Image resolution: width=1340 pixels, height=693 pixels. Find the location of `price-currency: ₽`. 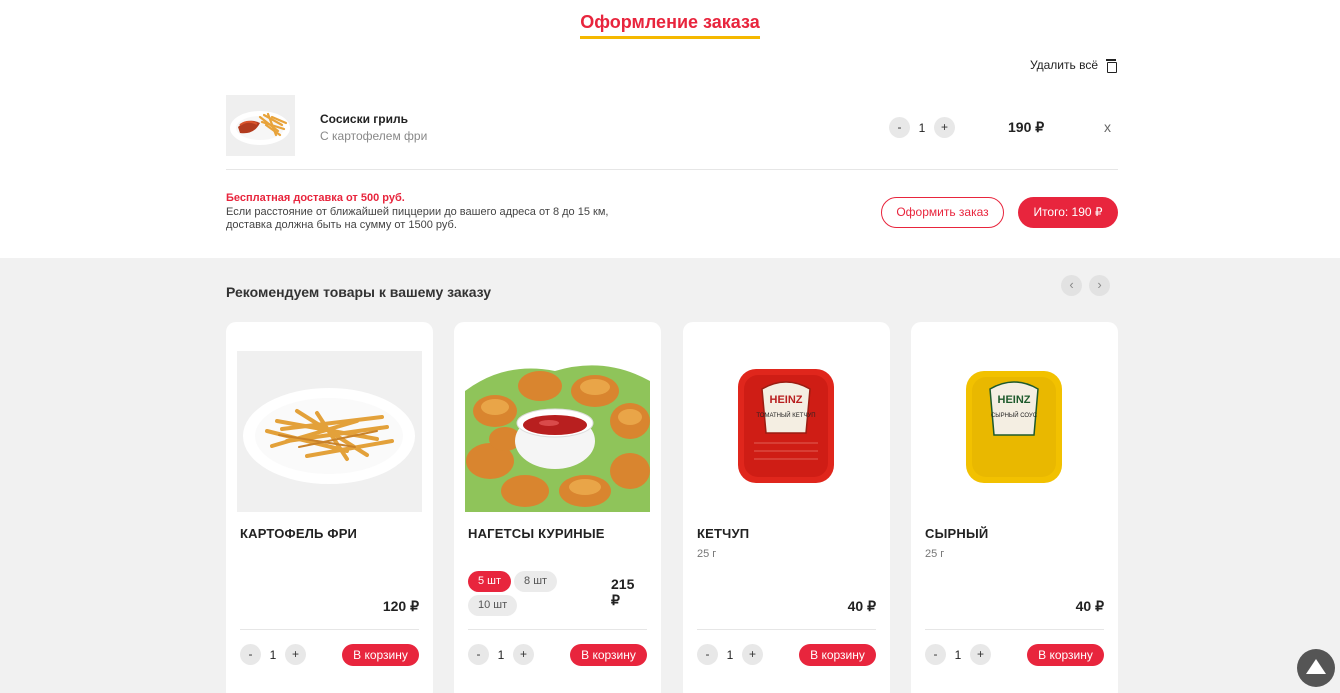

price-currency: ₽ is located at coordinates (615, 600).